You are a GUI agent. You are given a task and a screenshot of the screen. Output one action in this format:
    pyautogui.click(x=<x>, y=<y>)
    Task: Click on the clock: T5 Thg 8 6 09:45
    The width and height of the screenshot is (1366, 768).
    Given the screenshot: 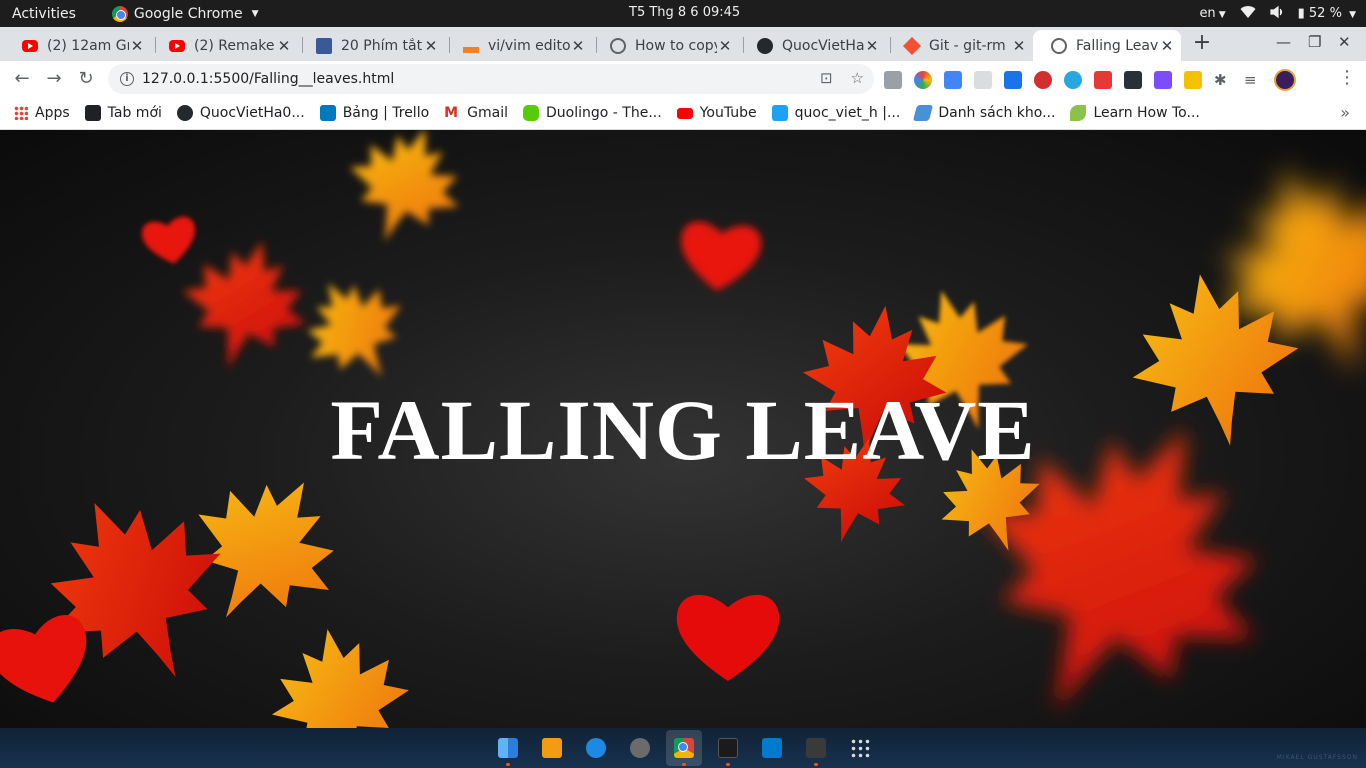 What is the action you would take?
    pyautogui.click(x=684, y=12)
    